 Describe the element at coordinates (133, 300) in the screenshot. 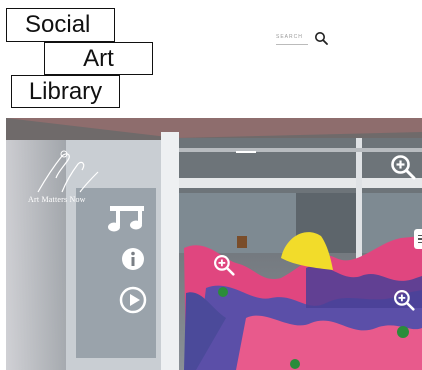

I see `play-icon` at that location.